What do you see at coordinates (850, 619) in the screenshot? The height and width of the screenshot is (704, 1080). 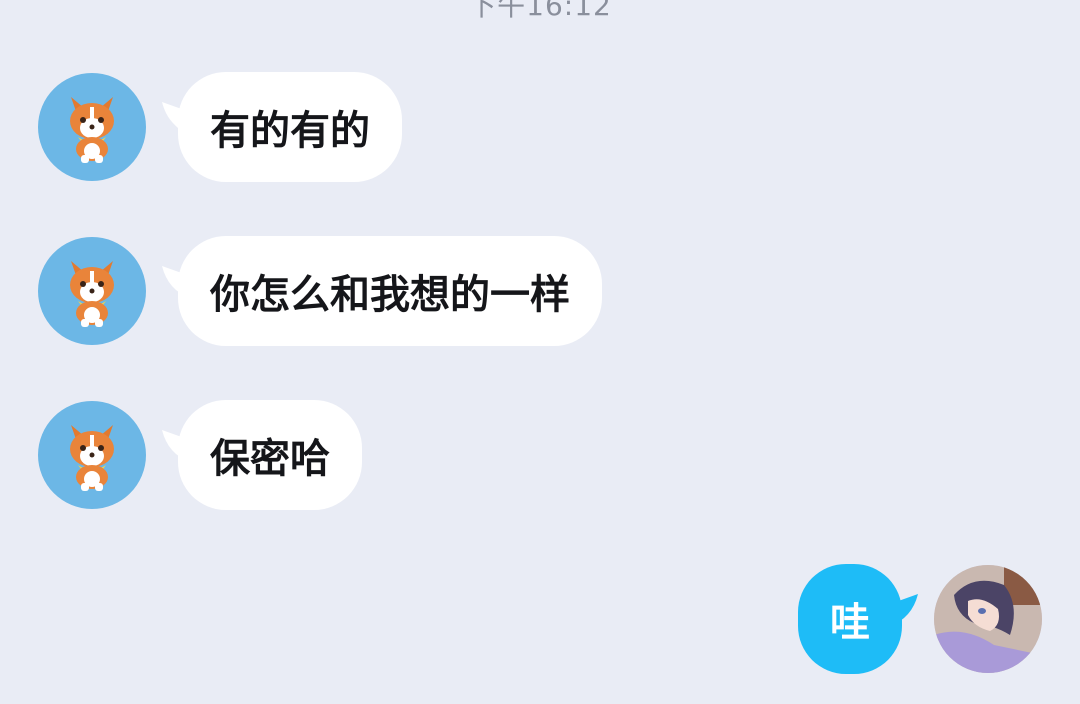 I see `message-bubble: 哇` at bounding box center [850, 619].